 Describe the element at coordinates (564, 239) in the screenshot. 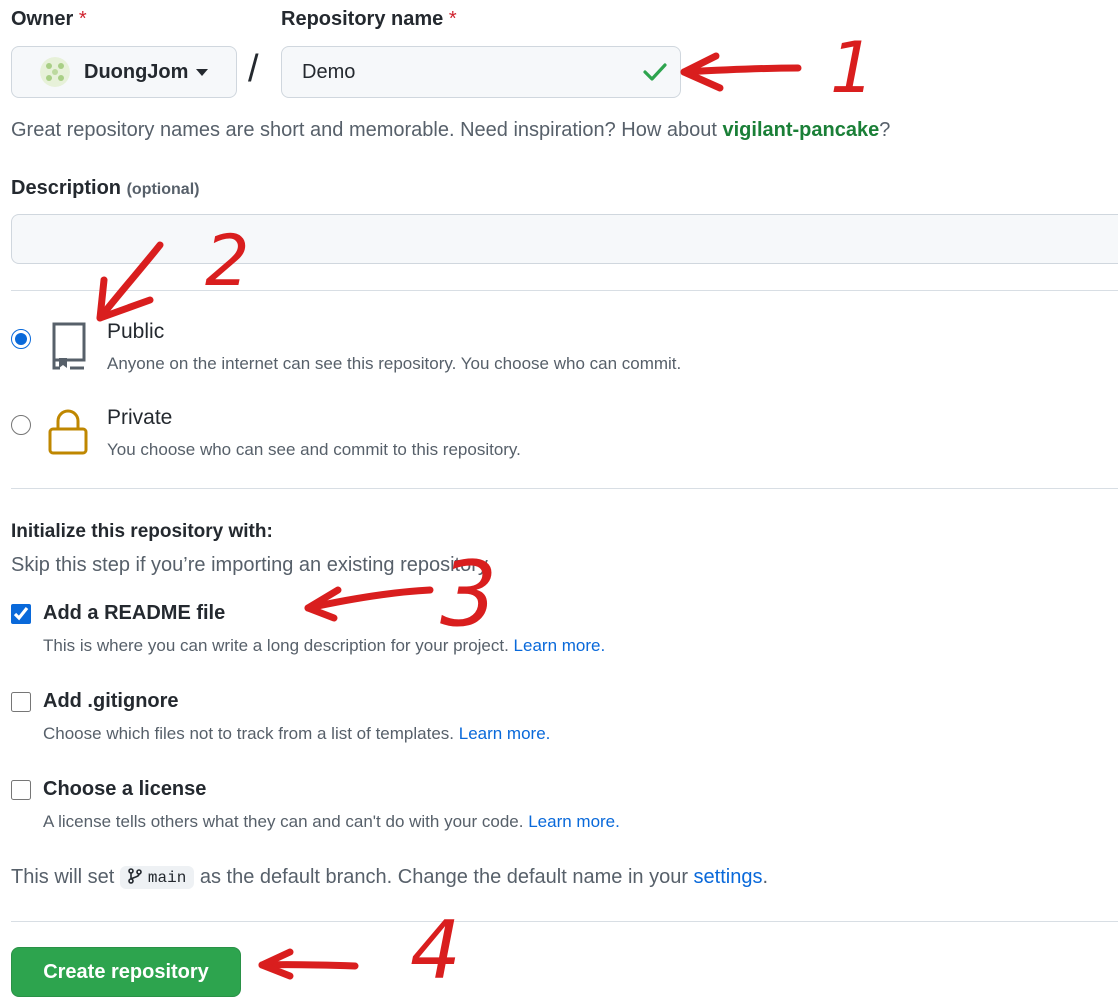

I see `description-input` at that location.